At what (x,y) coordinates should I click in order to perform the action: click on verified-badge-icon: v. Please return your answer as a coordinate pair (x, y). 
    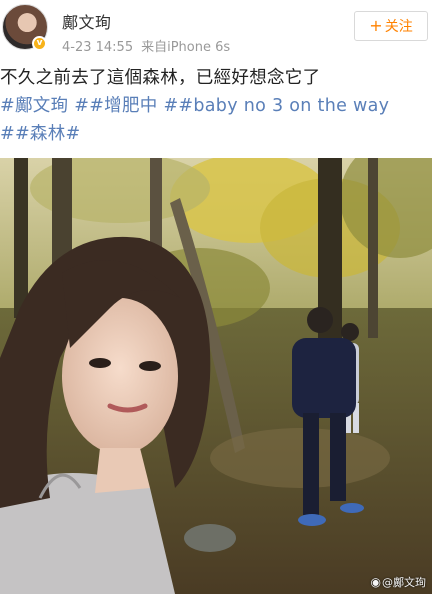
    Looking at the image, I should click on (39, 43).